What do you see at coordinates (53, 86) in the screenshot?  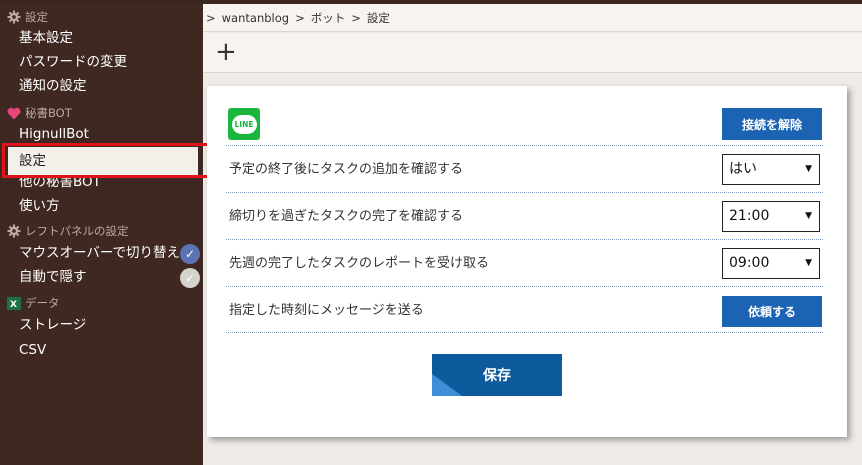 I see `sidebar-item-notification-settings: 通知の設定` at bounding box center [53, 86].